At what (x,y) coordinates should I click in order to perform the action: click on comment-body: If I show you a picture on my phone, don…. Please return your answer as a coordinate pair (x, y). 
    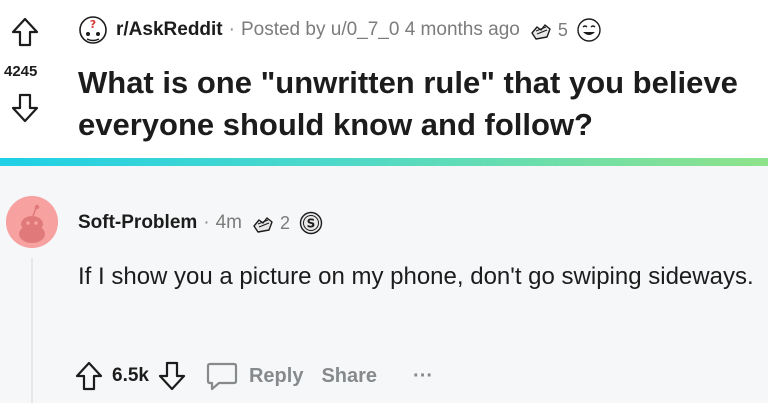
    Looking at the image, I should click on (416, 276).